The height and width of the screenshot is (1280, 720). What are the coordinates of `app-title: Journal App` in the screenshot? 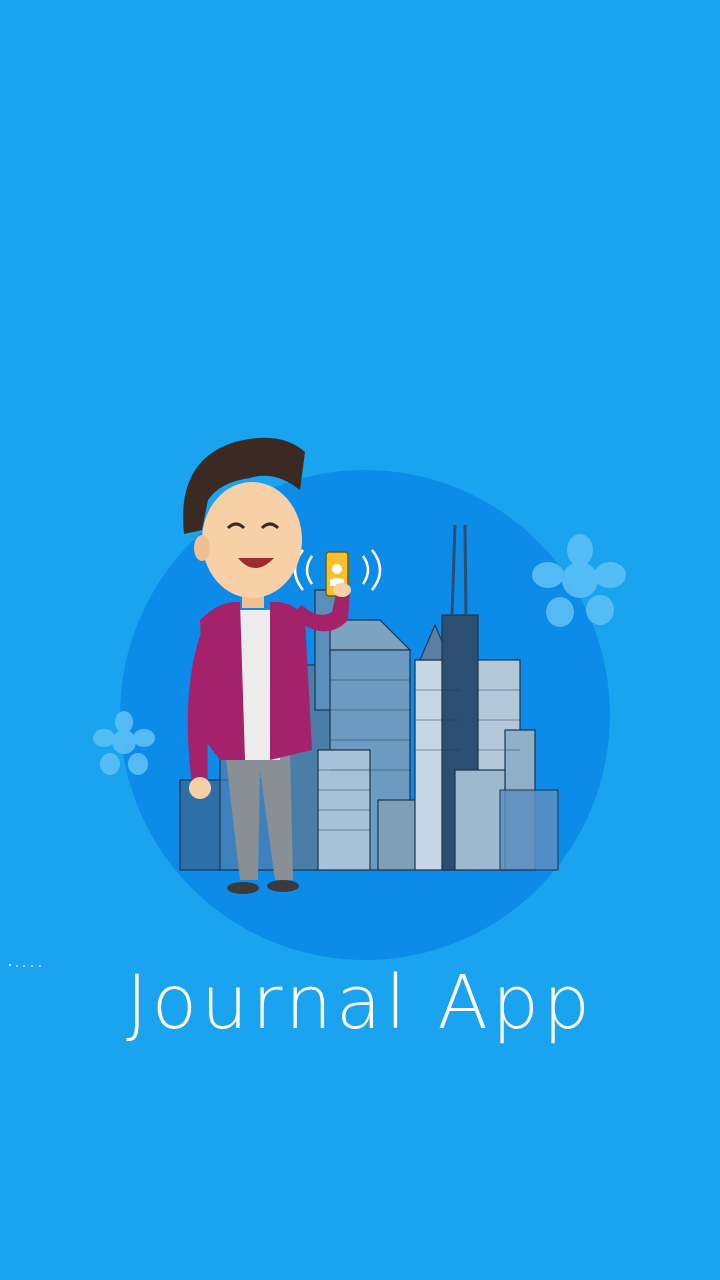 It's located at (360, 1003).